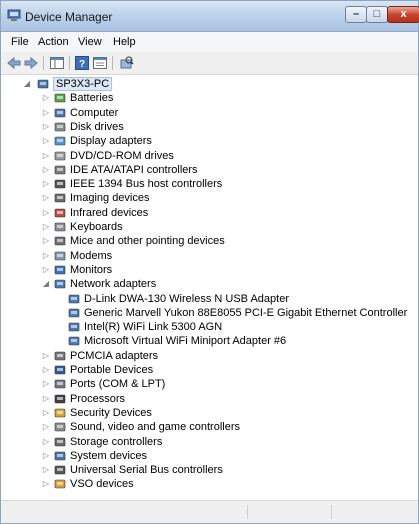 Image resolution: width=419 pixels, height=524 pixels. Describe the element at coordinates (209, 84) in the screenshot. I see `tree-root-computer: ◢ SP3X3-PC` at that location.